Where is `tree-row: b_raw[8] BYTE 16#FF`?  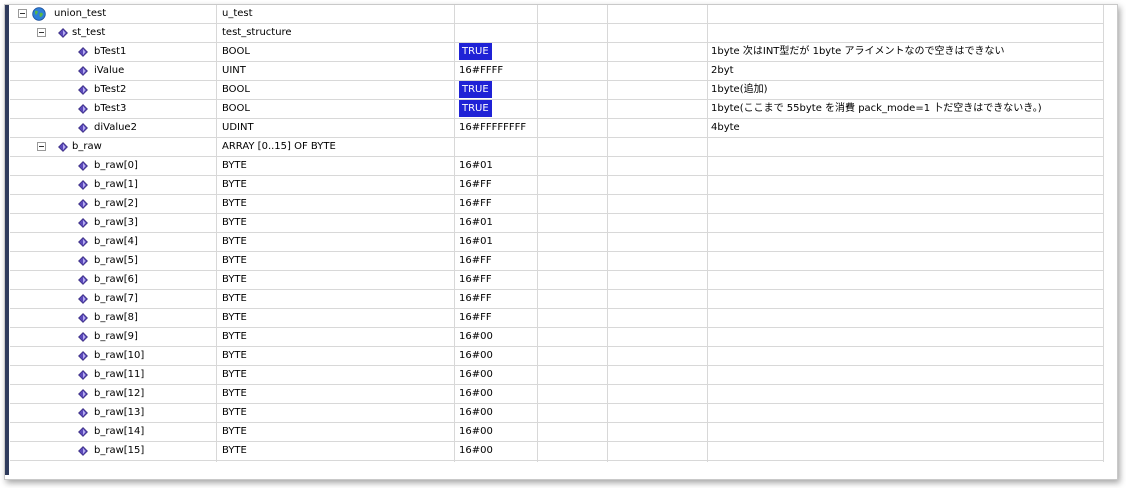 tree-row: b_raw[8] BYTE 16#FF is located at coordinates (557, 318).